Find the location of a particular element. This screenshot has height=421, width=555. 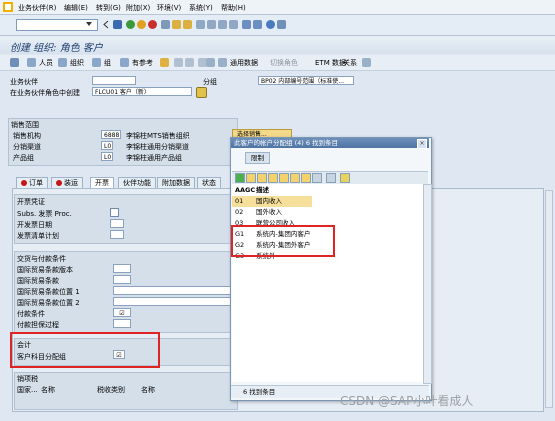

search-icon is located at coordinates (201, 92).